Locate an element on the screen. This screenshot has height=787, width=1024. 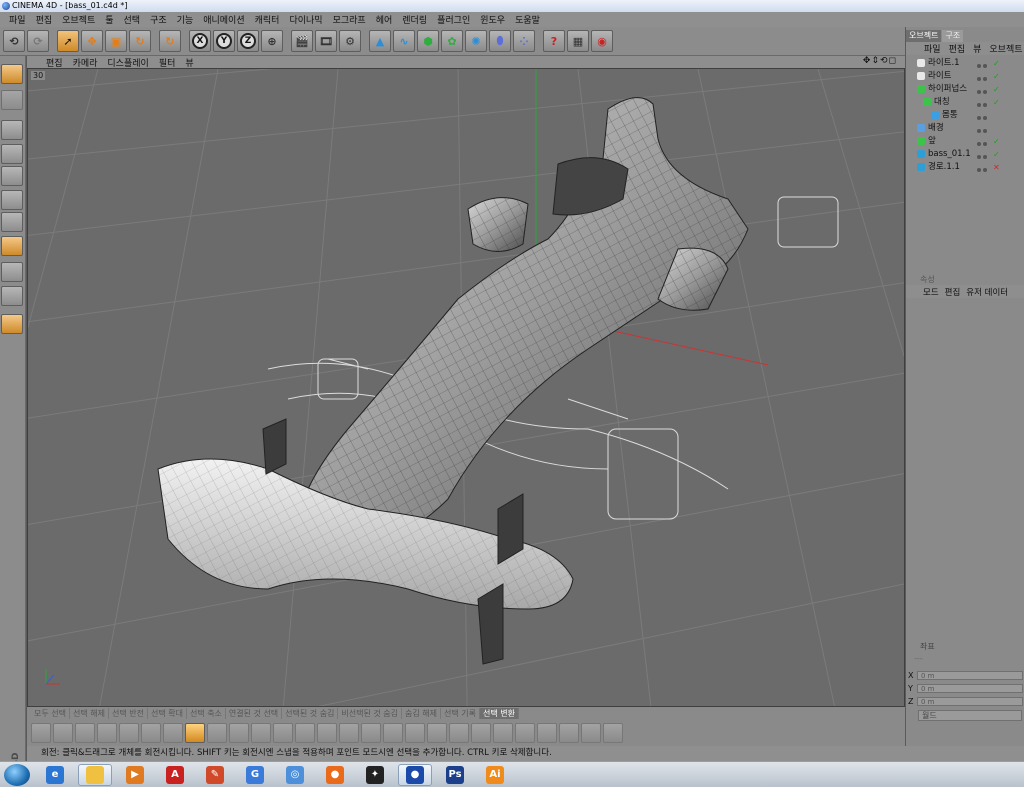
x-axis-icon: X is located at coordinates (200, 41).